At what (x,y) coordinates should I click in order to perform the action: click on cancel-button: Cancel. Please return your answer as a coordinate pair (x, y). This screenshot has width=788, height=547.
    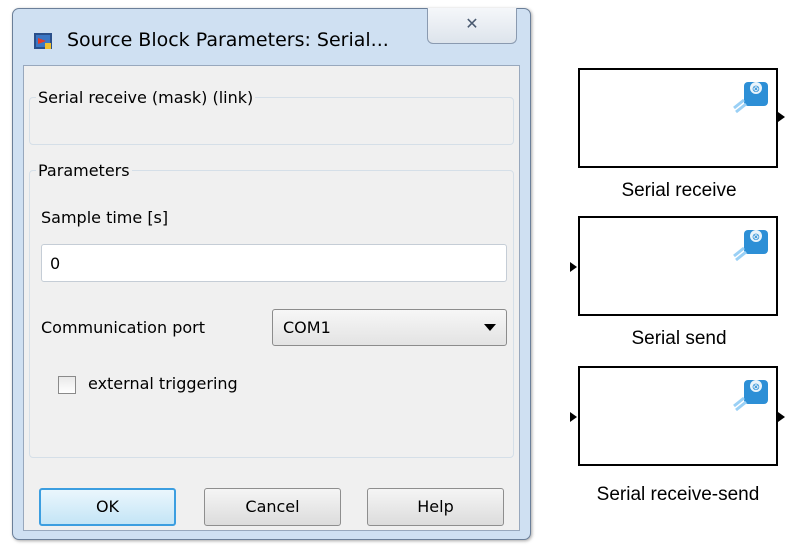
    Looking at the image, I should click on (272, 507).